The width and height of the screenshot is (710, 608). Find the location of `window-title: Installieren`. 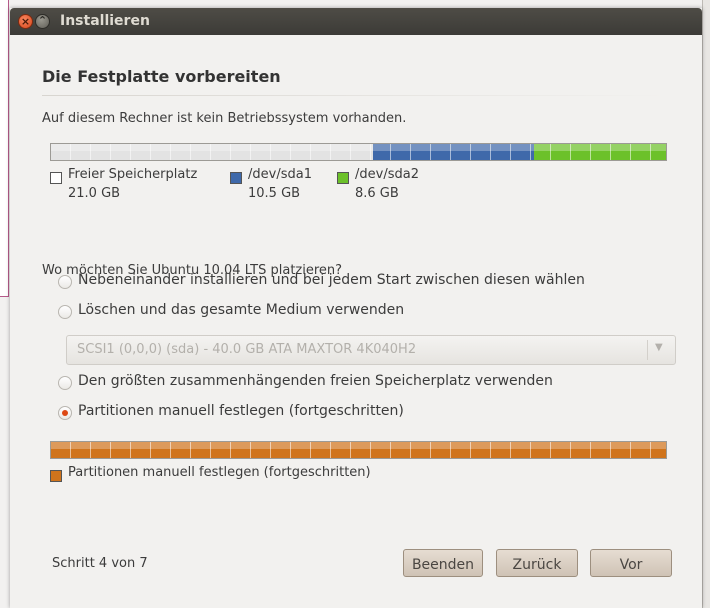

window-title: Installieren is located at coordinates (105, 21).